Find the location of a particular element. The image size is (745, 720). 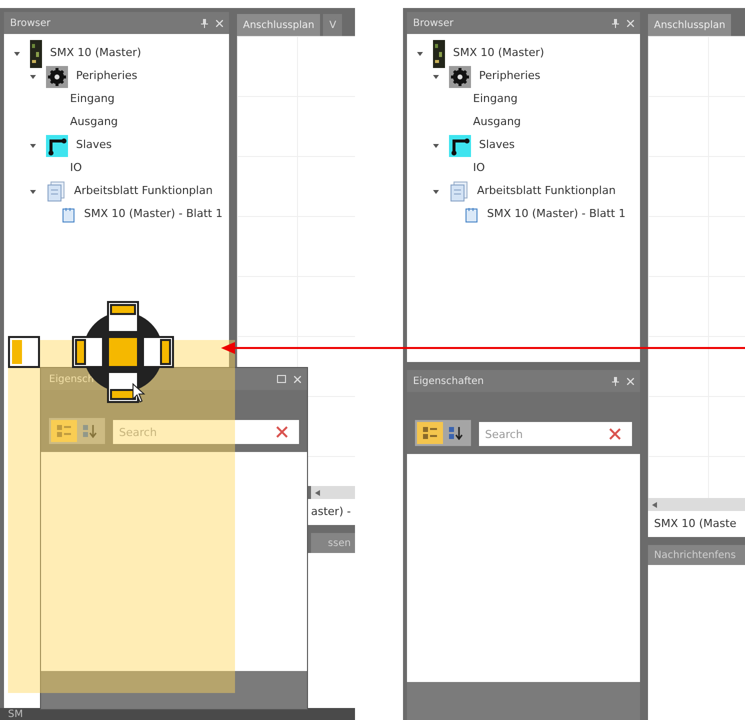

sort-down-icon is located at coordinates (456, 433).